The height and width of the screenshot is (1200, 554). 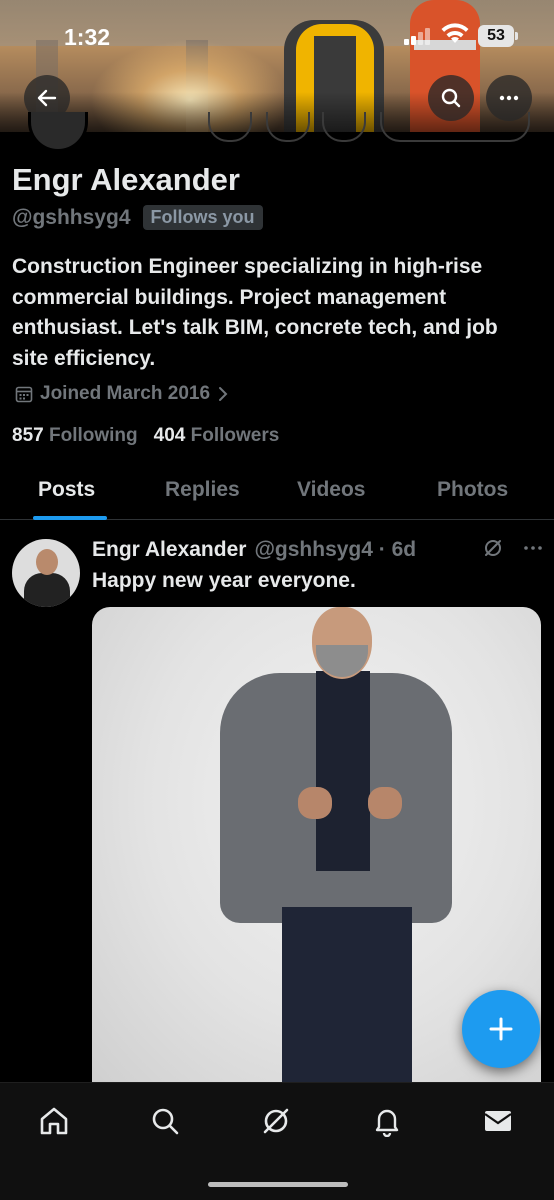 I want to click on status-time: 1:32, so click(x=87, y=37).